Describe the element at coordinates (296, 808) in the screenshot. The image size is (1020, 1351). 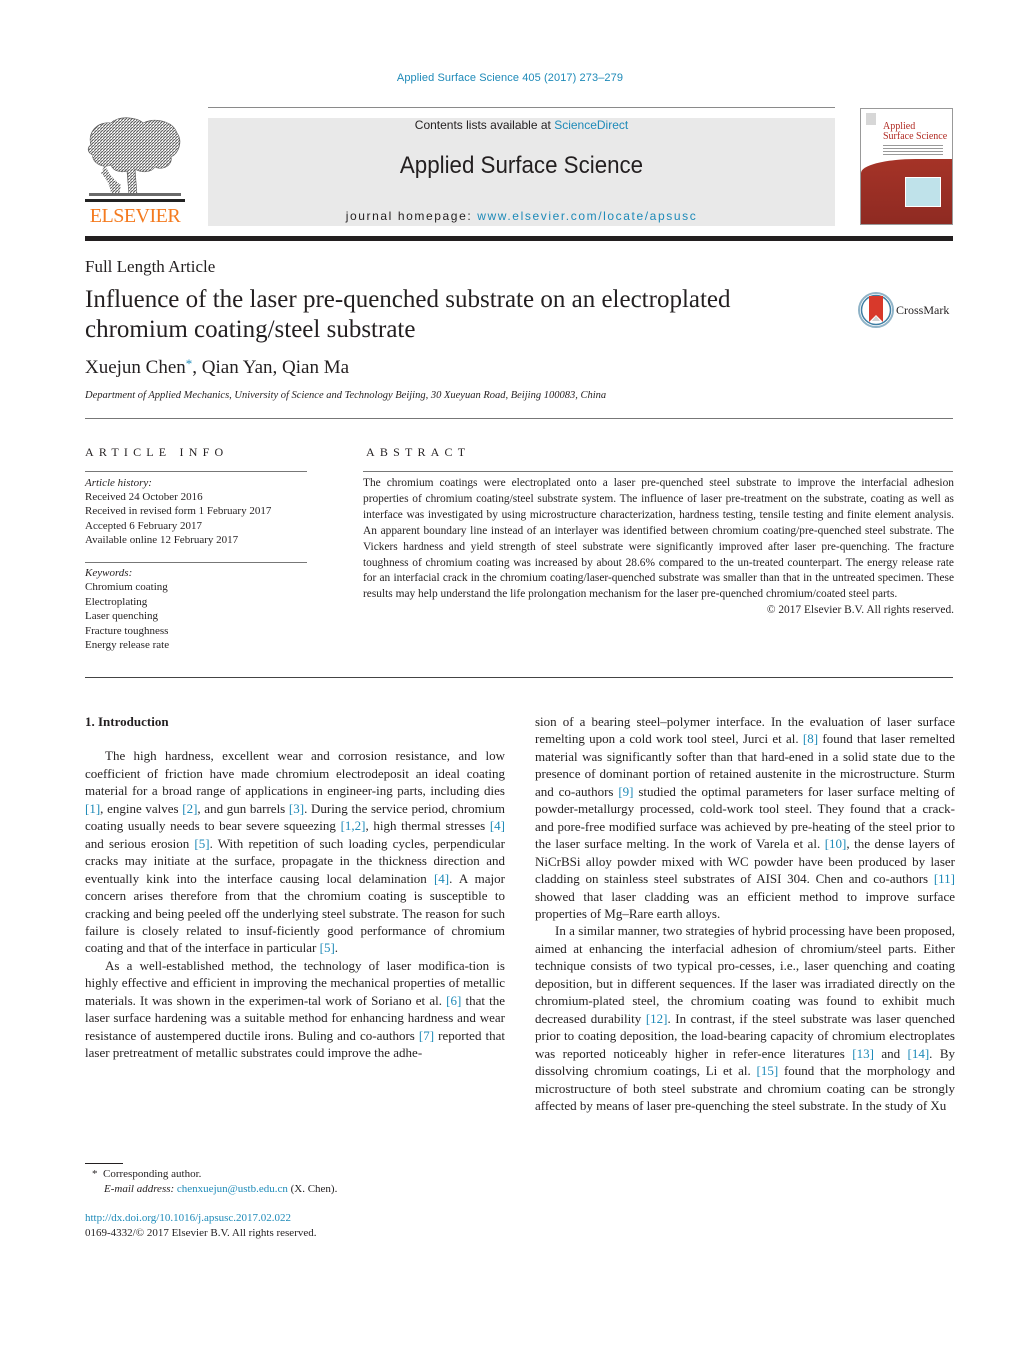
I see `reference-link: [3]` at that location.